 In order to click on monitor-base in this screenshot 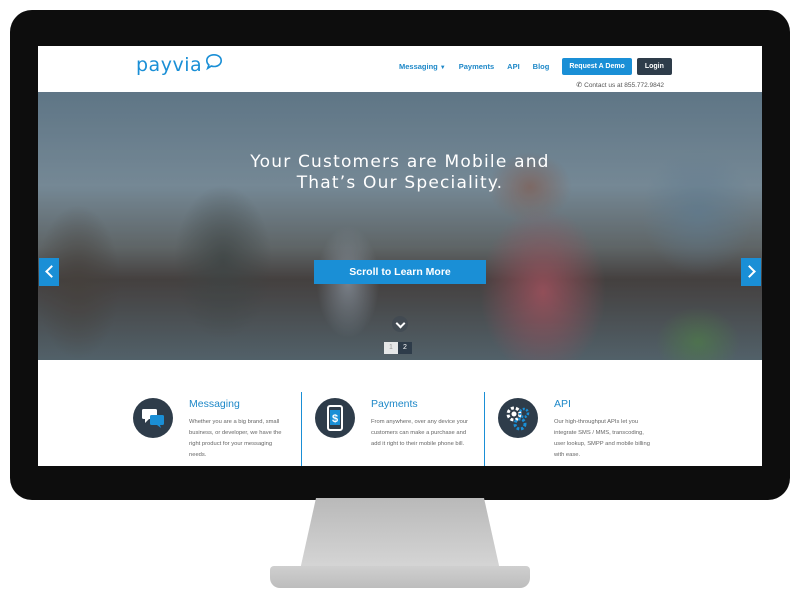, I will do `click(400, 577)`.